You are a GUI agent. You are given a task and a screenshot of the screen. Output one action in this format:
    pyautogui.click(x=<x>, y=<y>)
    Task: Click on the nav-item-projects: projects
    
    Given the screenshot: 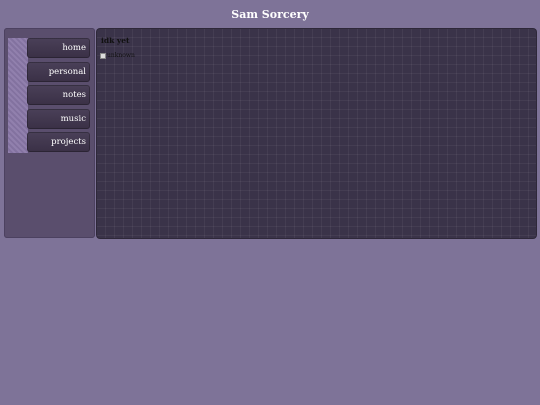 What is the action you would take?
    pyautogui.click(x=58, y=142)
    